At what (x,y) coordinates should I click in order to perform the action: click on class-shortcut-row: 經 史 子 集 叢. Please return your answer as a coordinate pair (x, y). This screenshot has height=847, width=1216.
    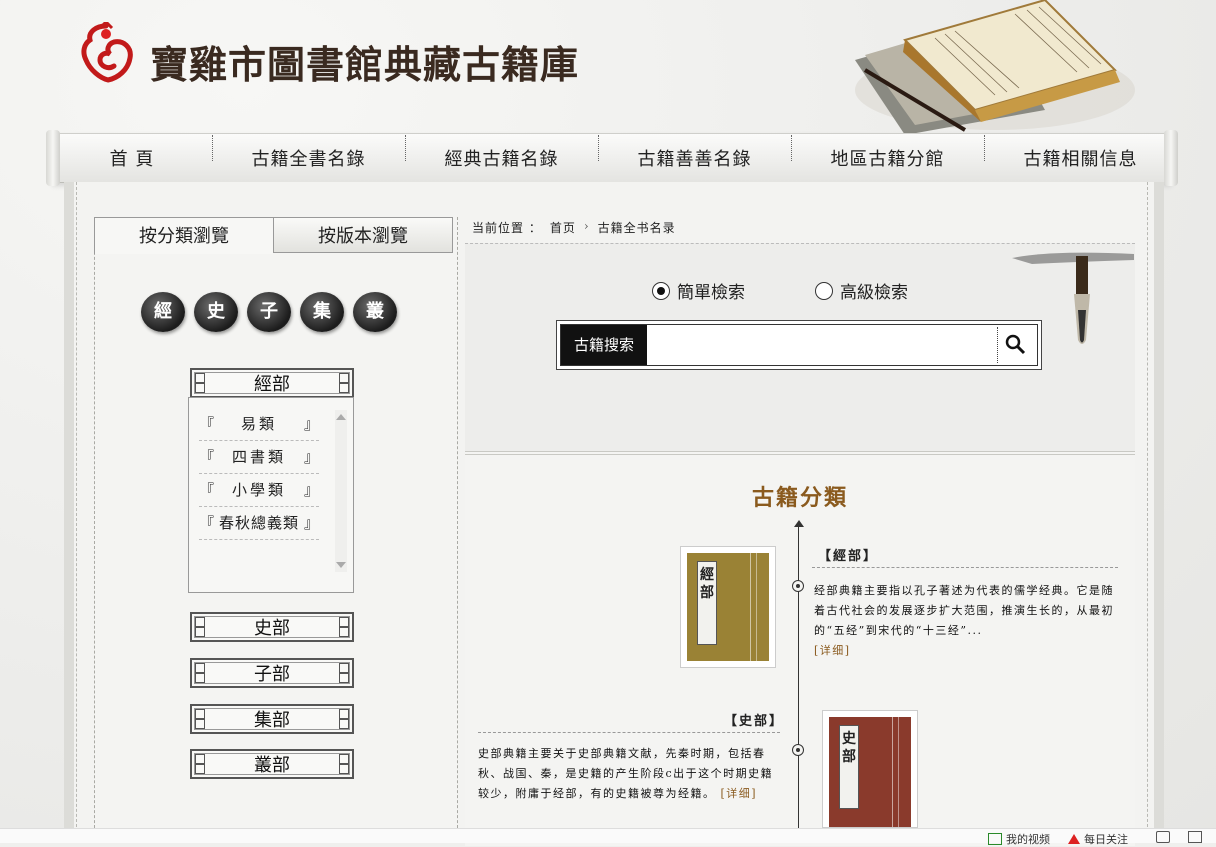
    Looking at the image, I should click on (269, 312).